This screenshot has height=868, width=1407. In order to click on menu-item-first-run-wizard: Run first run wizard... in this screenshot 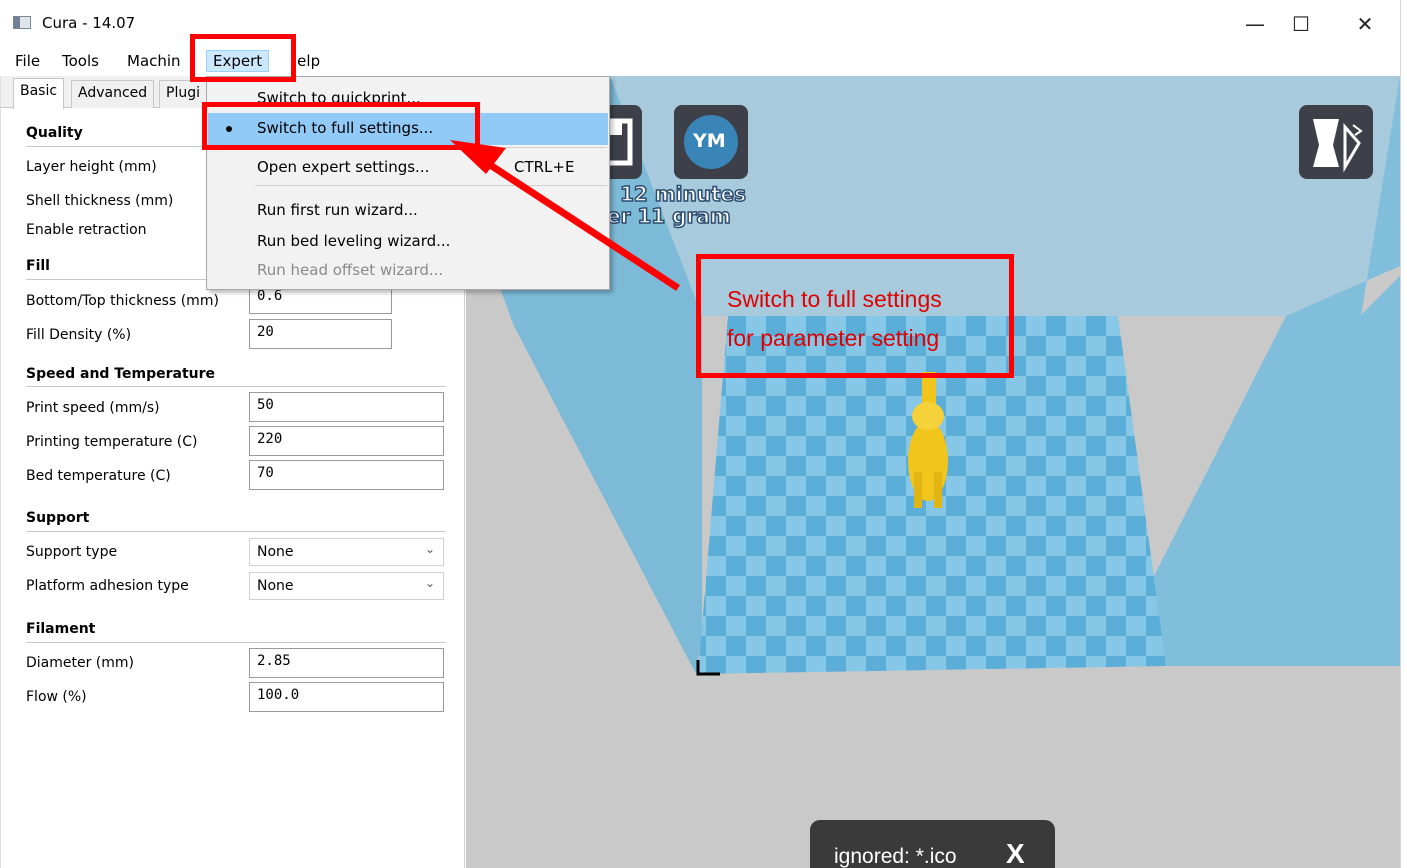, I will do `click(408, 211)`.